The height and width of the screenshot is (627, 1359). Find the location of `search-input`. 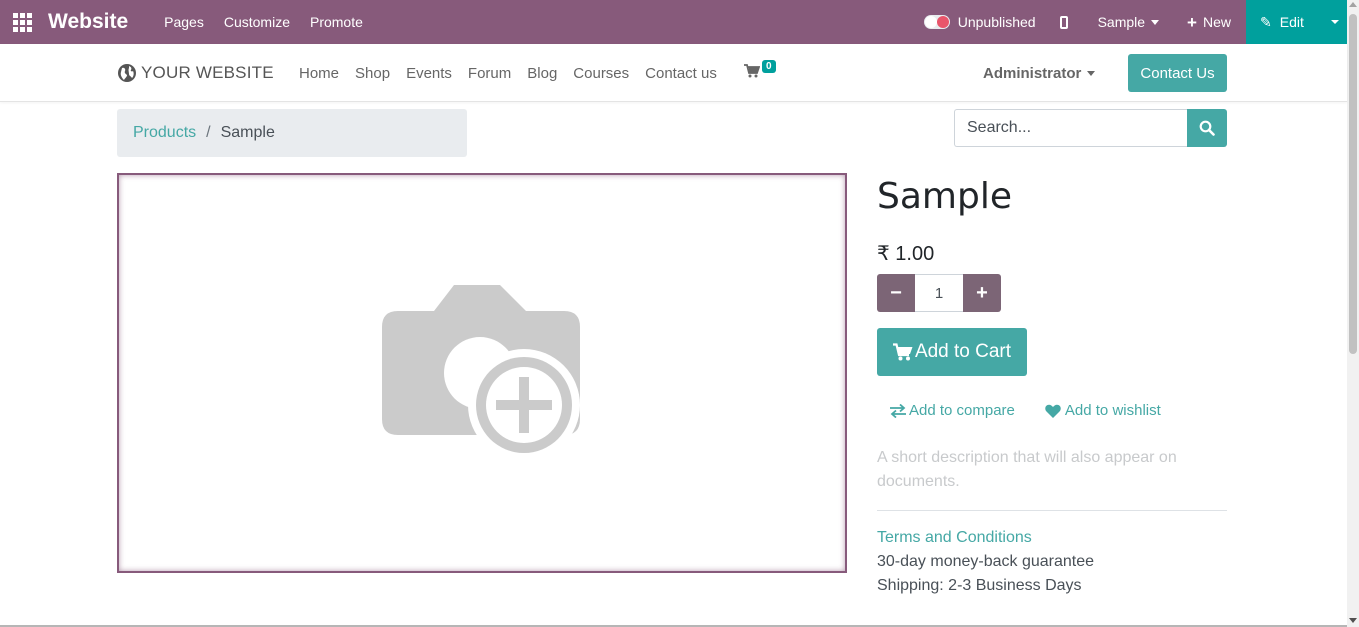

search-input is located at coordinates (1070, 128).